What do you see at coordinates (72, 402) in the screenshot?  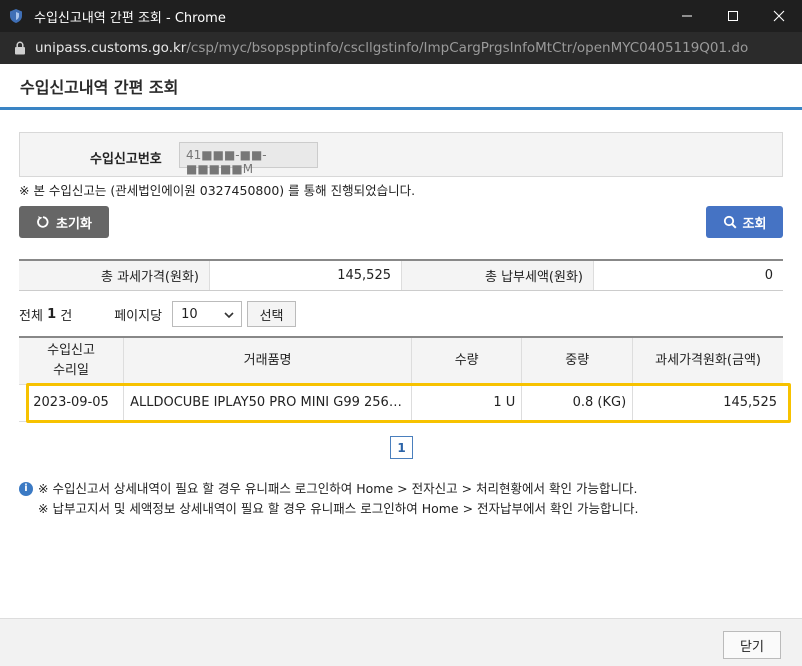 I see `cell-acceptance-date: 2023-09-05` at bounding box center [72, 402].